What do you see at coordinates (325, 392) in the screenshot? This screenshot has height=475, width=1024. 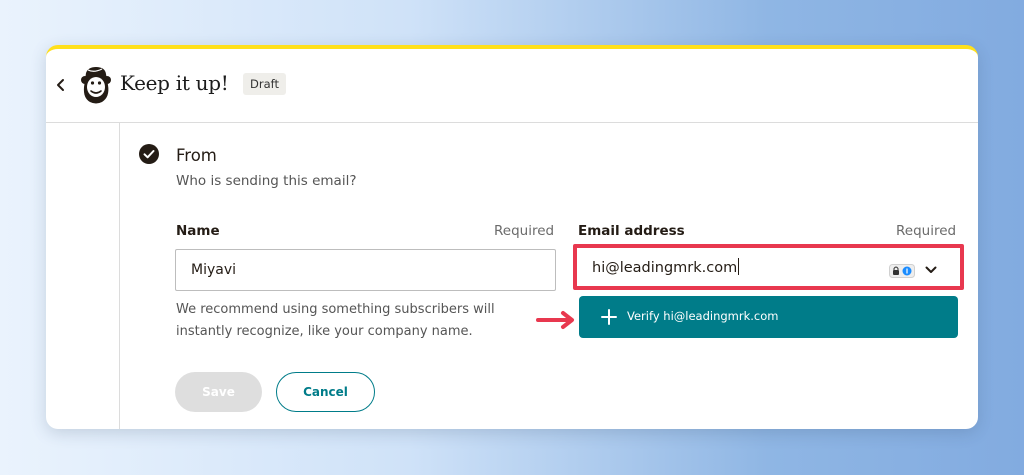 I see `cancel-button: Cancel` at bounding box center [325, 392].